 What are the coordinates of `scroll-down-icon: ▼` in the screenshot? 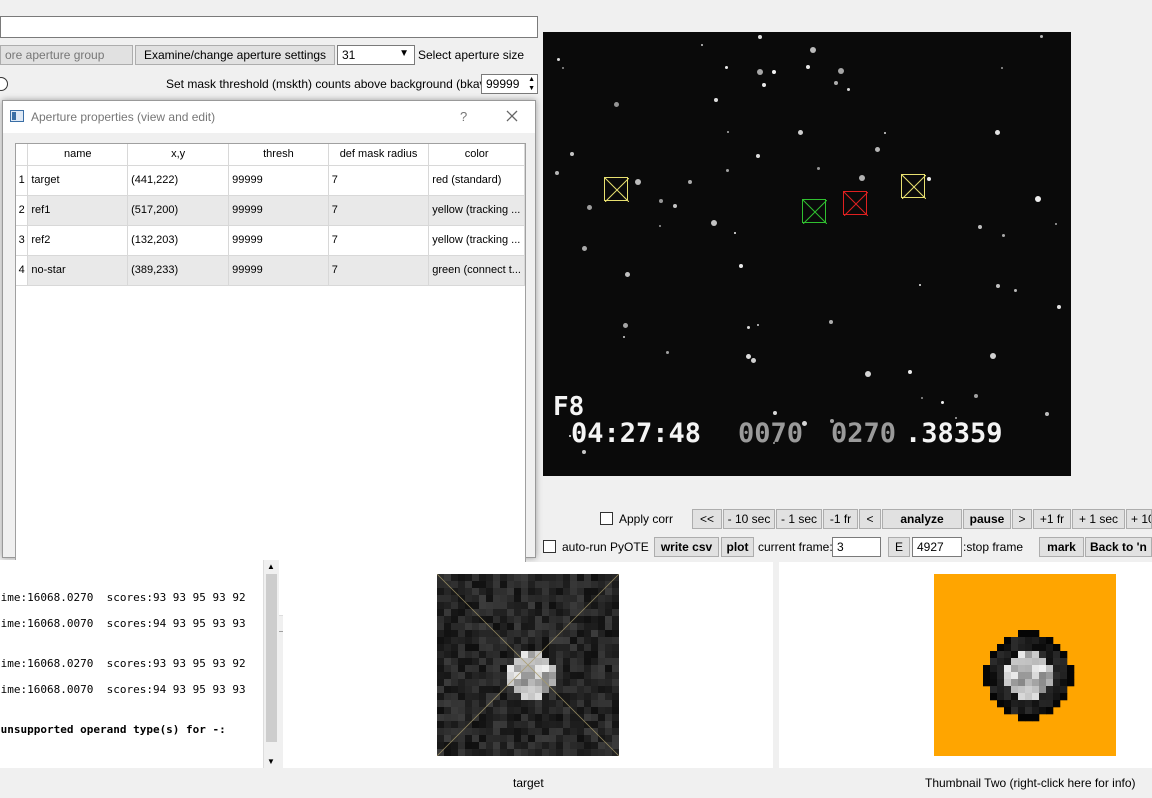 It's located at (271, 761).